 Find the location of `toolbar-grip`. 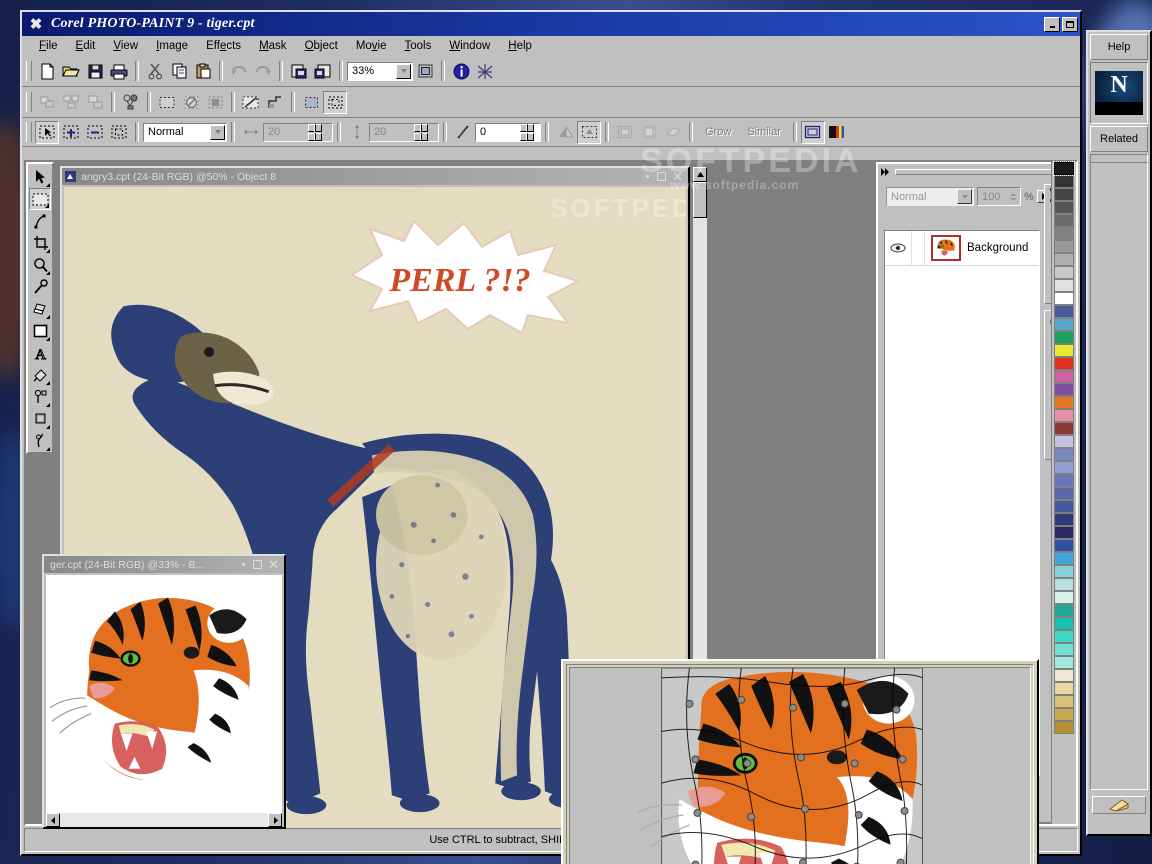

toolbar-grip is located at coordinates (29, 71).